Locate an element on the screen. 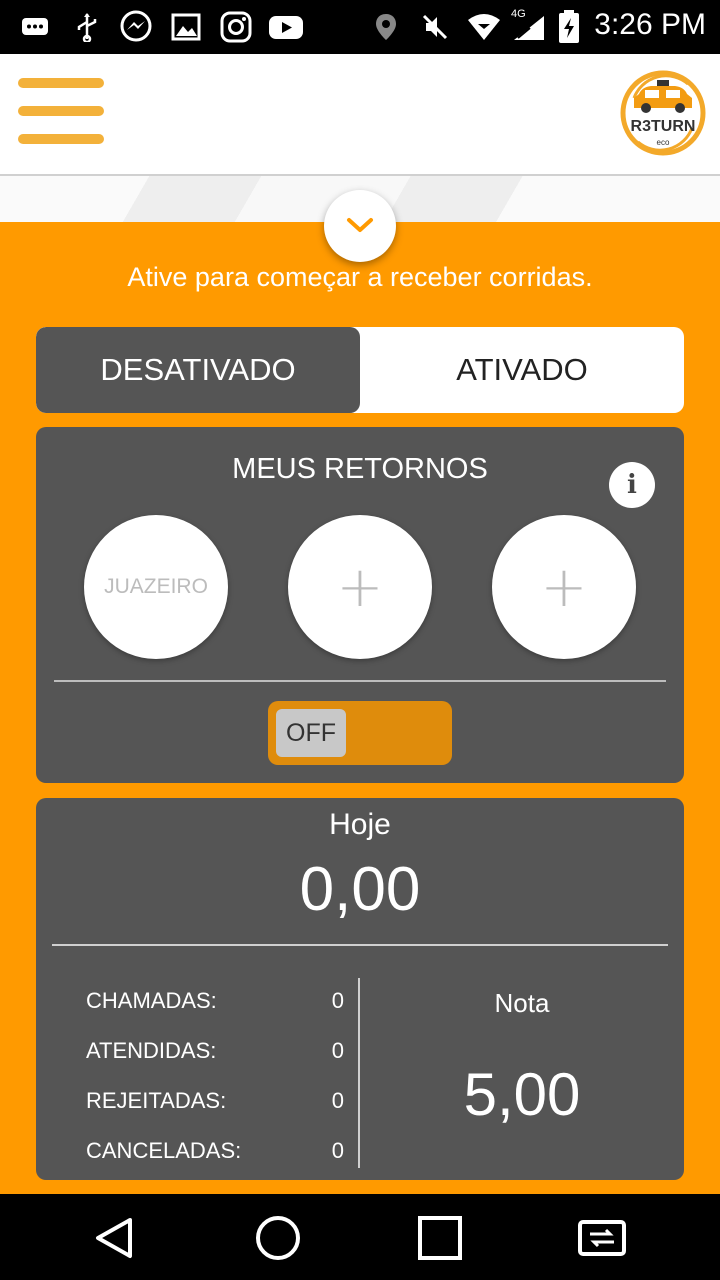 The height and width of the screenshot is (1280, 720). stat-label: CANCELADAS: is located at coordinates (164, 1150).